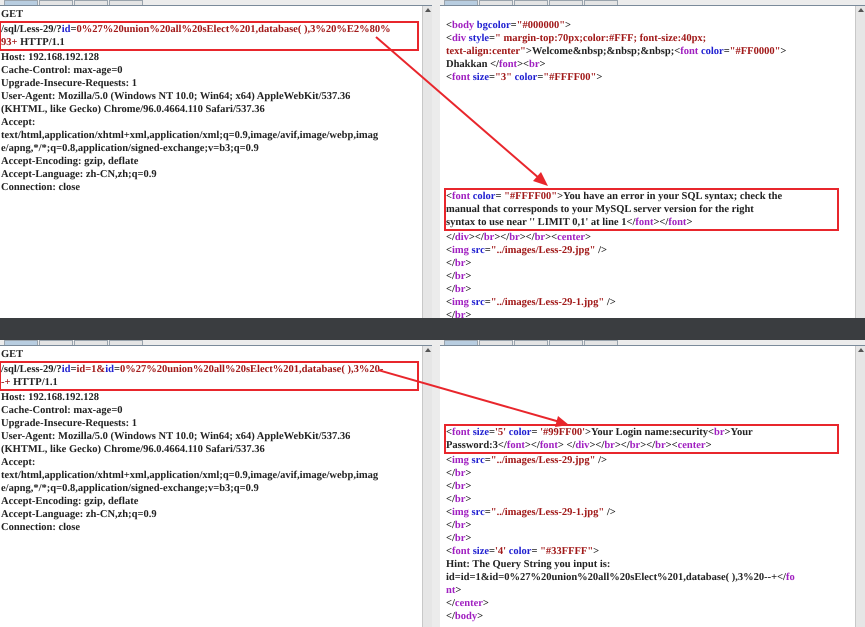 This screenshot has height=627, width=865. I want to click on code-line: 93+ HTTP/1.1, so click(33, 42).